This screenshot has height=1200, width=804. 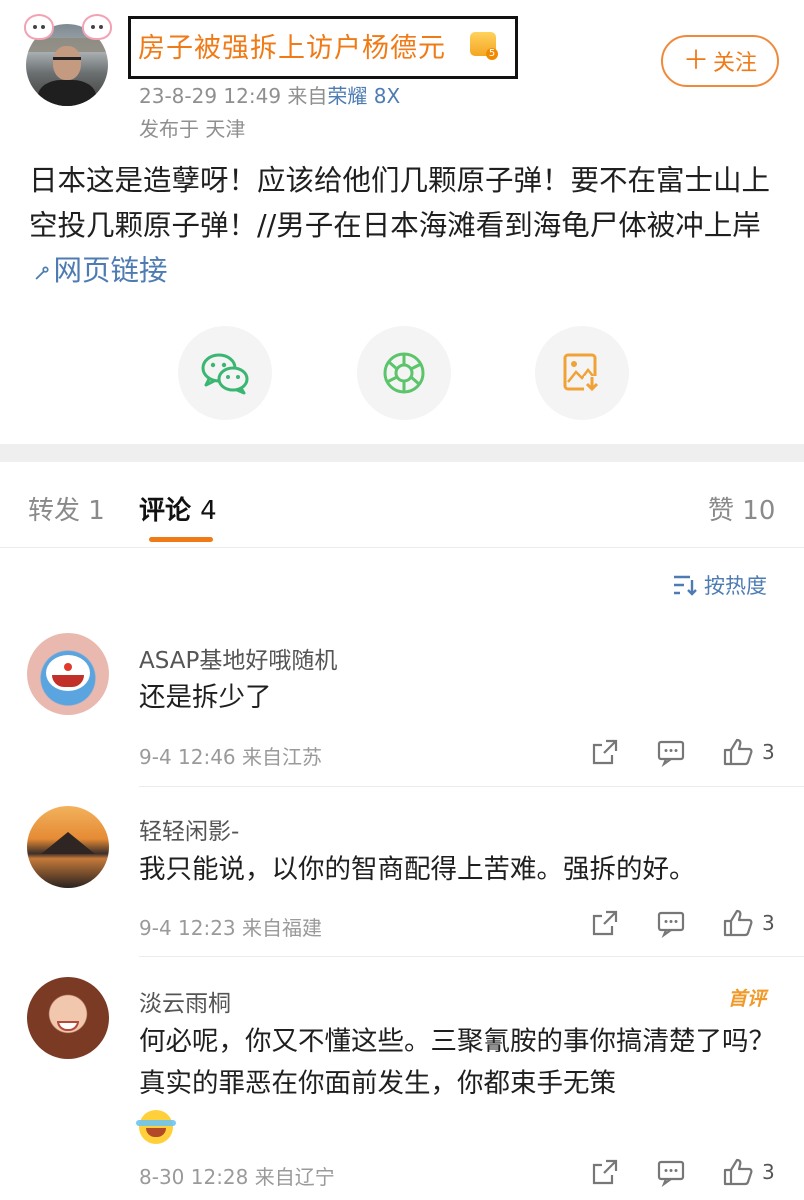 I want to click on web-link: 网页链接, so click(x=110, y=270).